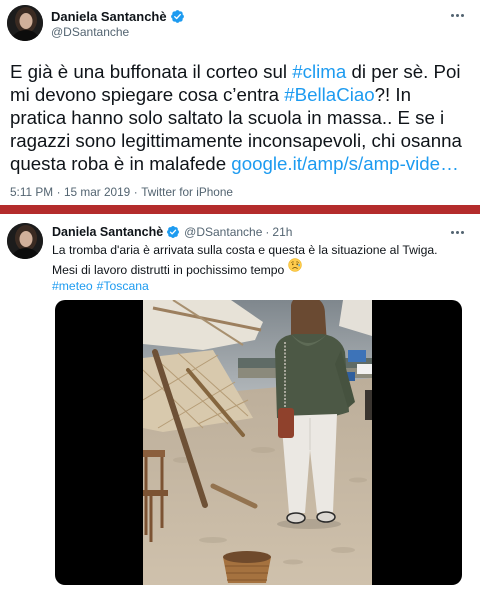 Image resolution: width=480 pixels, height=600 pixels. I want to click on author-row: Daniela Santanchè, so click(118, 16).